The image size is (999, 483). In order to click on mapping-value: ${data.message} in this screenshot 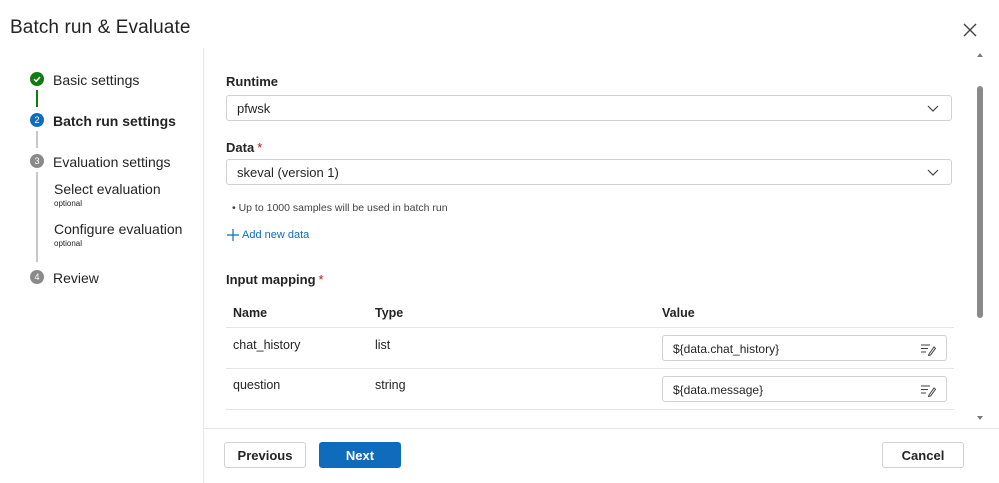, I will do `click(718, 390)`.